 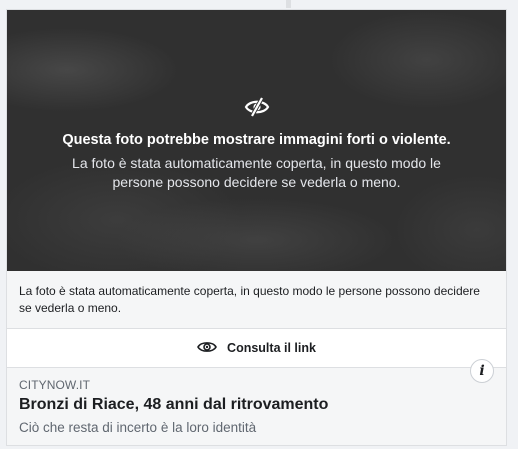 What do you see at coordinates (207, 348) in the screenshot?
I see `eye-icon` at bounding box center [207, 348].